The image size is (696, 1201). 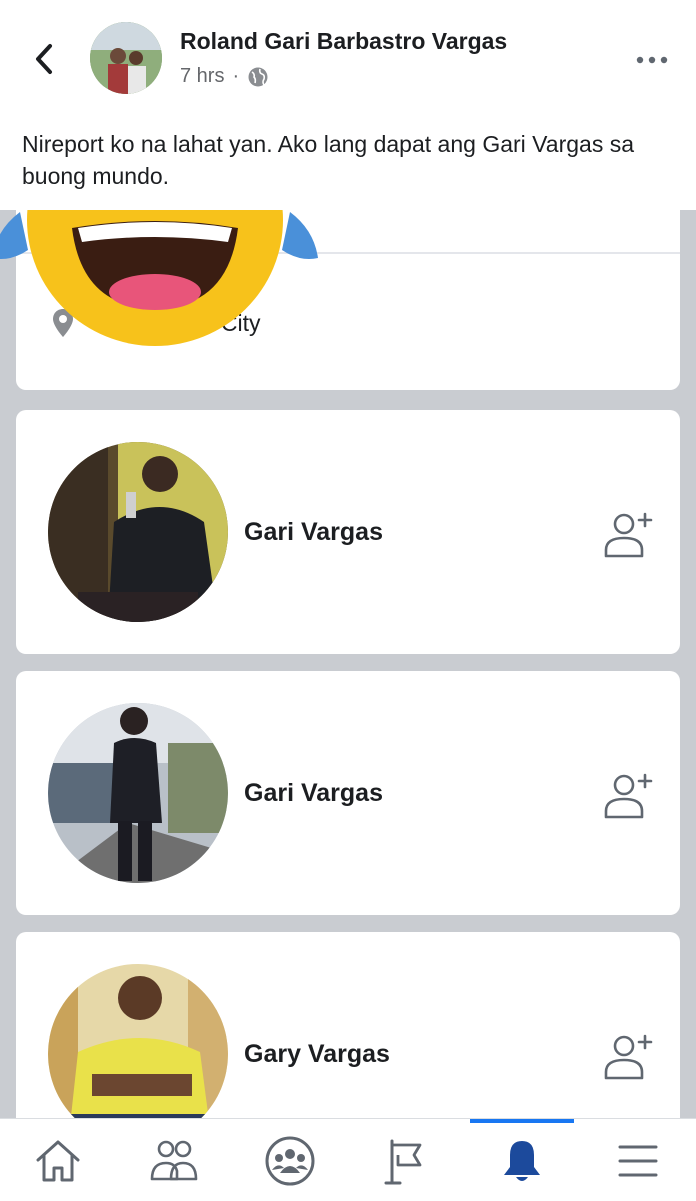 What do you see at coordinates (522, 1121) in the screenshot?
I see `active-tab-indicator` at bounding box center [522, 1121].